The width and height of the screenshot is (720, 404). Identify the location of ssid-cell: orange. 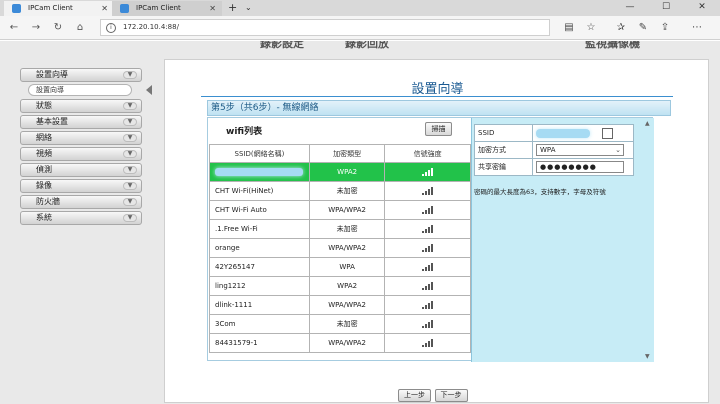
(259, 248).